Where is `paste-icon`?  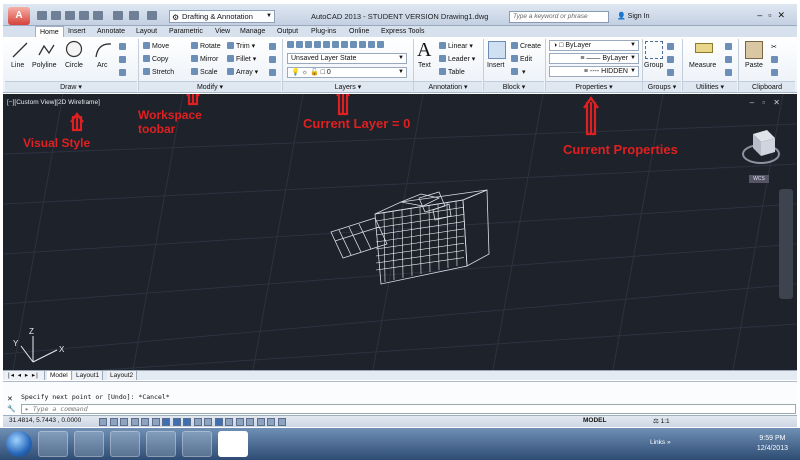
paste-icon is located at coordinates (754, 50).